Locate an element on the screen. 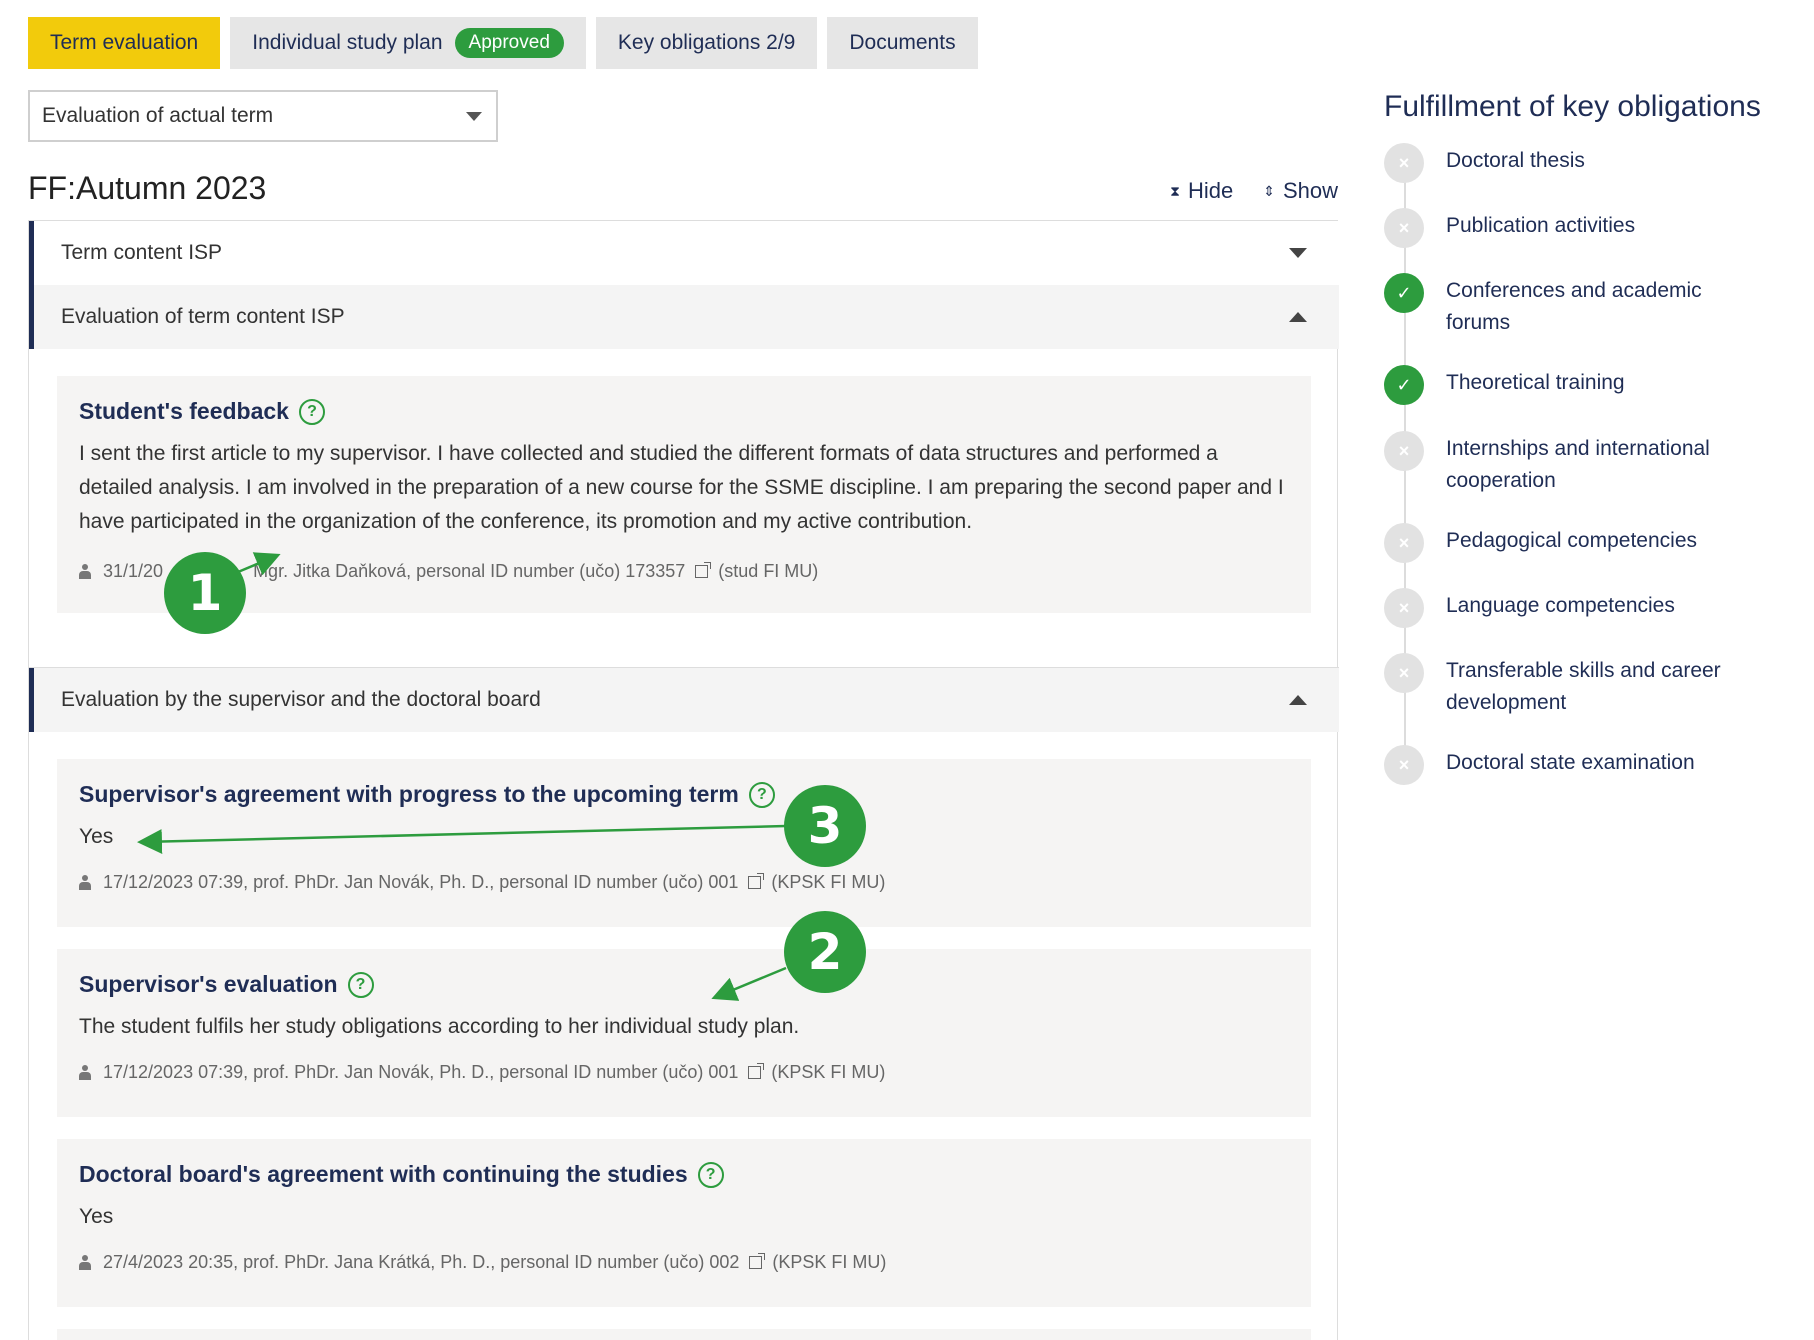  expand-icon: ⇕ is located at coordinates (1269, 191).